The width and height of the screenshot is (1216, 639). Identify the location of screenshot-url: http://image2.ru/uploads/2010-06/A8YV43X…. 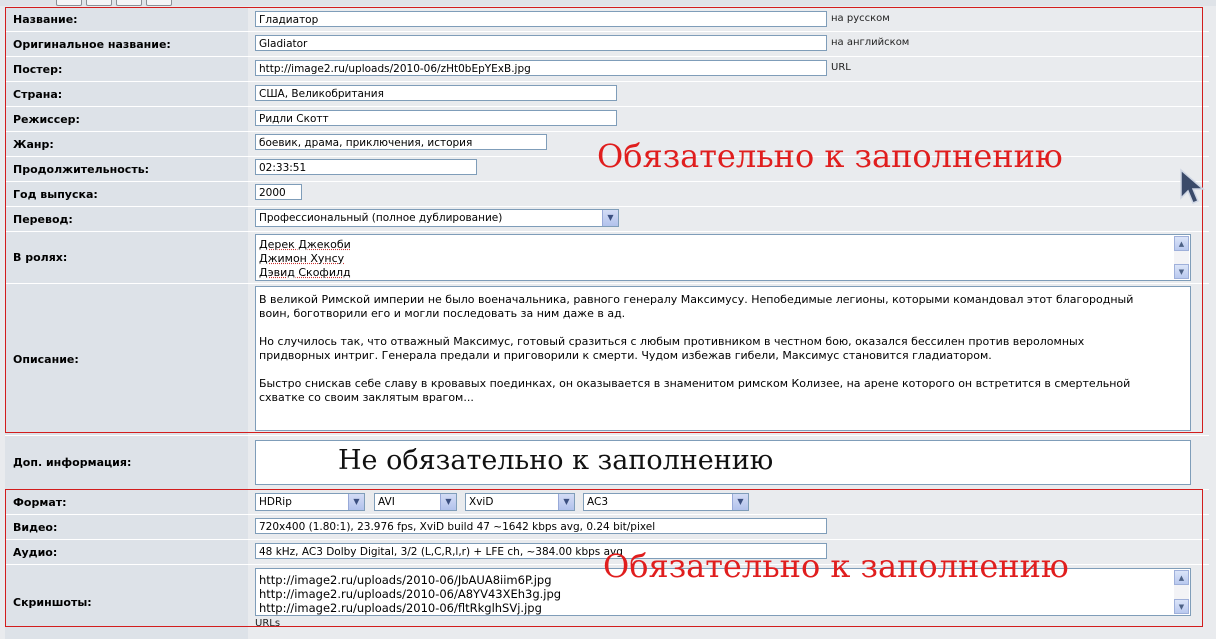
(410, 594).